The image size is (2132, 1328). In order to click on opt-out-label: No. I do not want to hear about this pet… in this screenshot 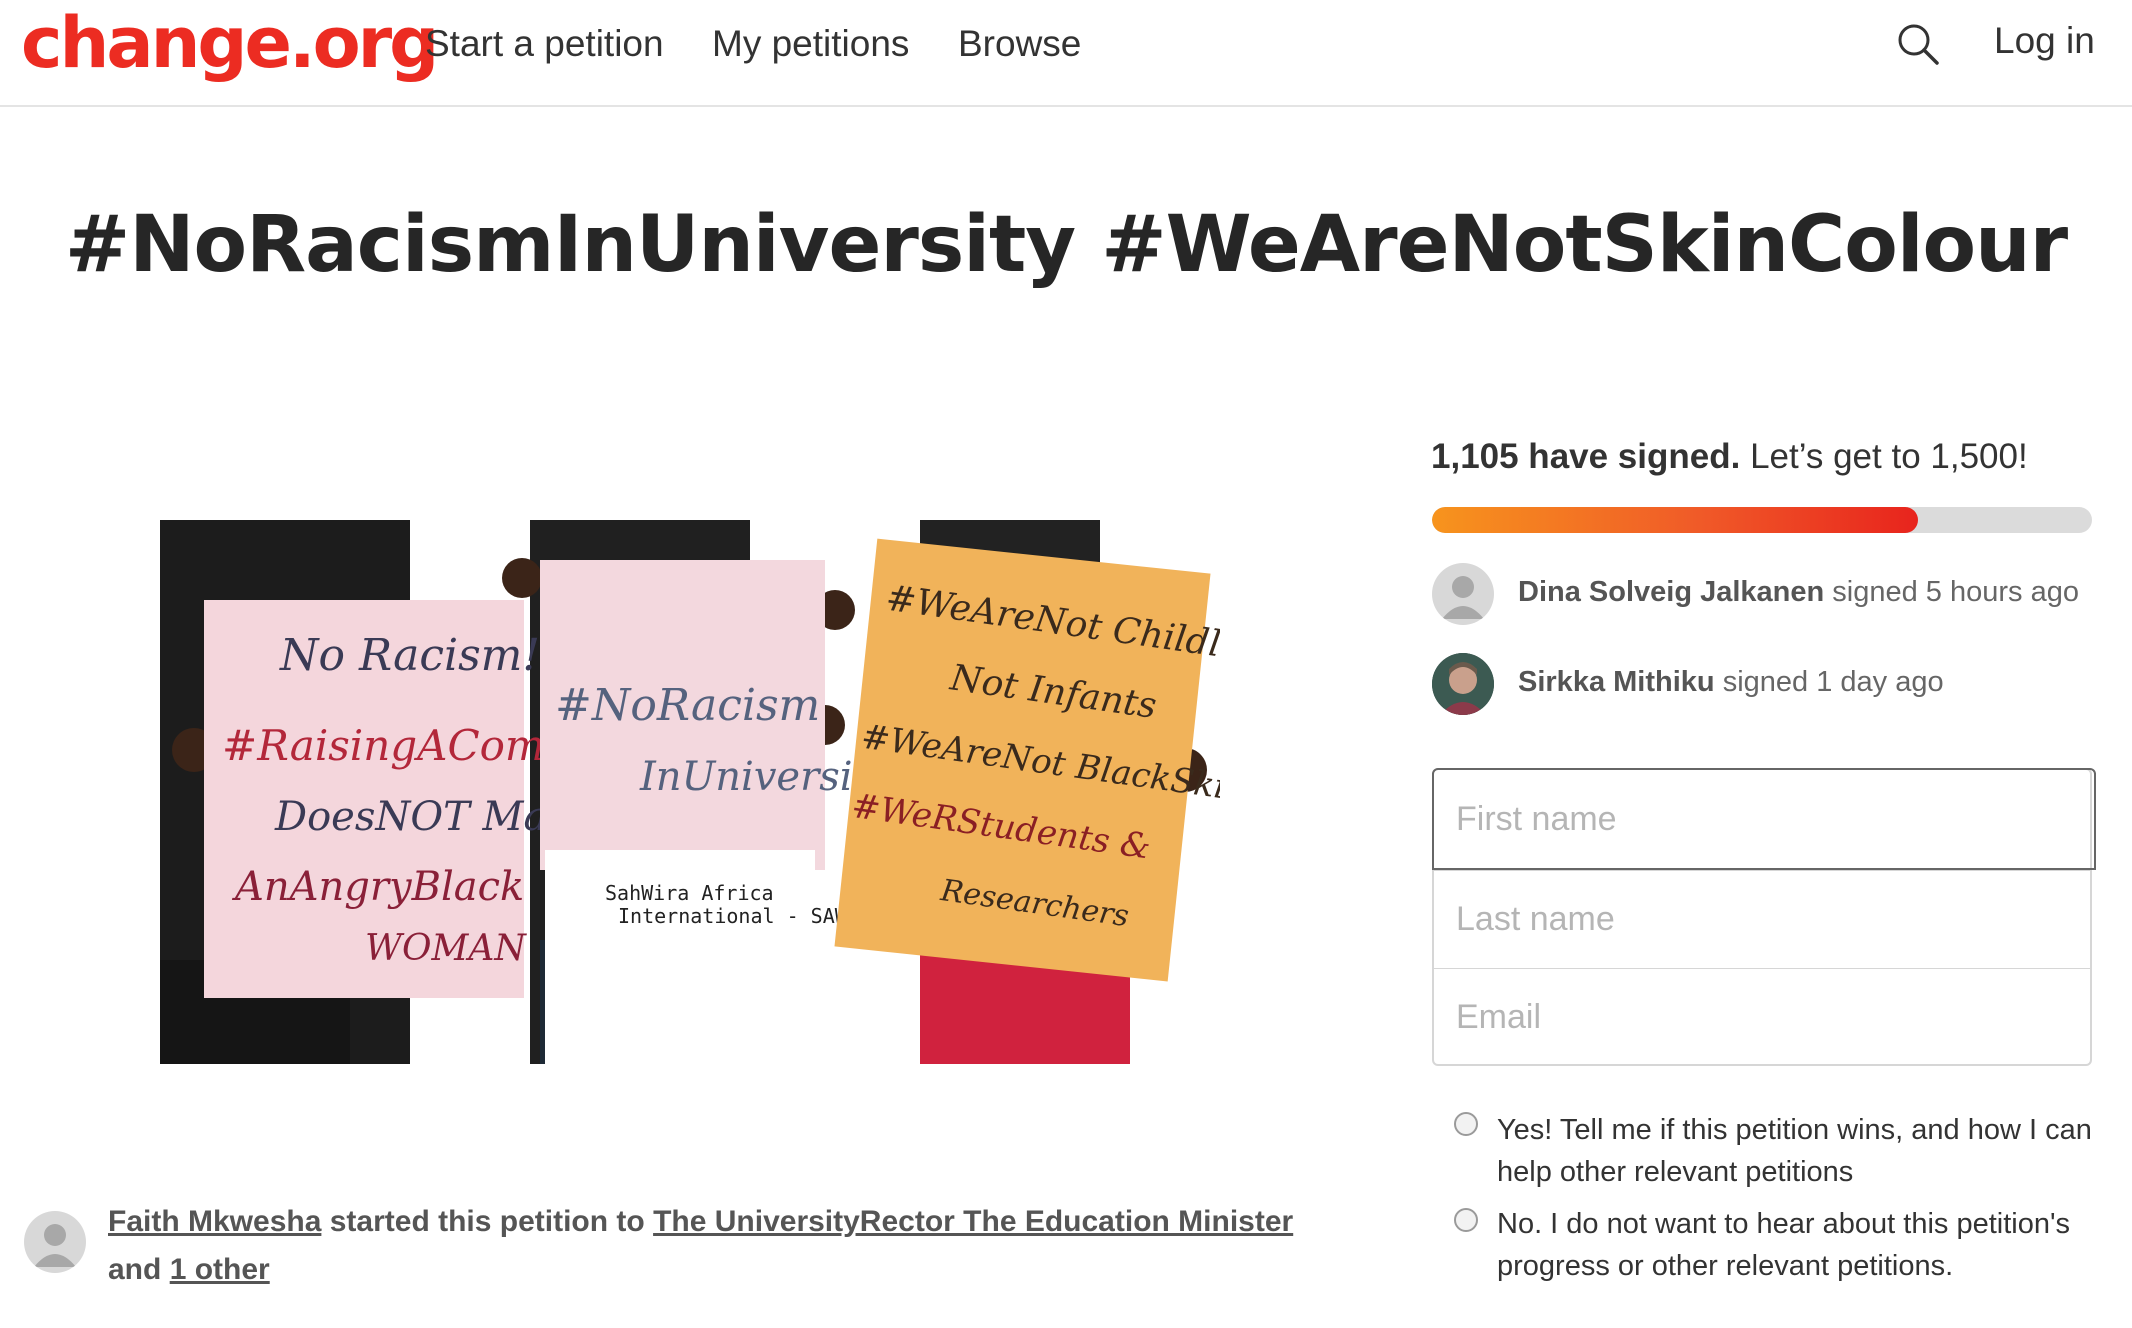, I will do `click(1797, 1245)`.